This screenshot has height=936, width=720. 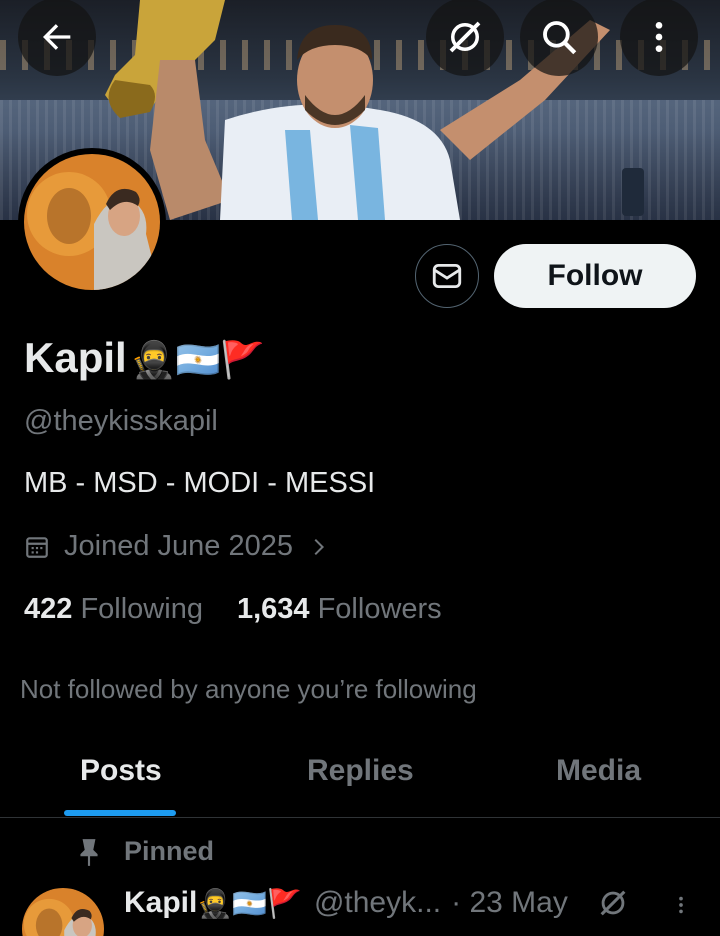 What do you see at coordinates (509, 903) in the screenshot?
I see `post-date: · 23 May` at bounding box center [509, 903].